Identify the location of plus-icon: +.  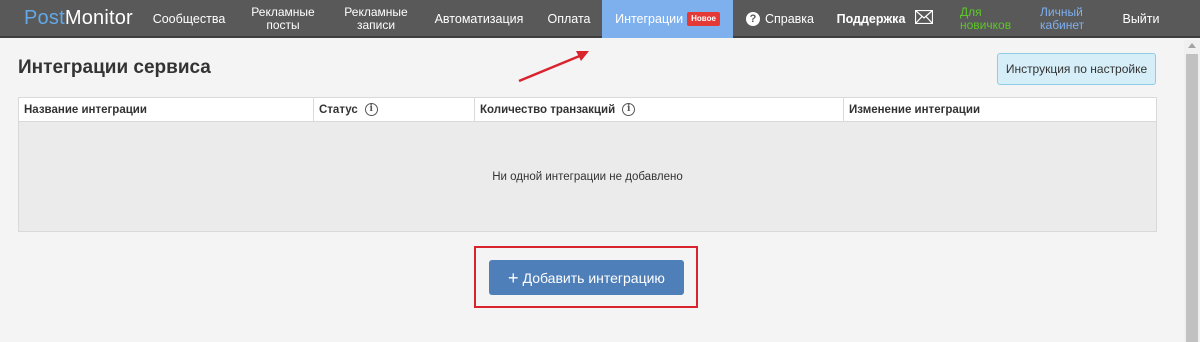
(513, 277).